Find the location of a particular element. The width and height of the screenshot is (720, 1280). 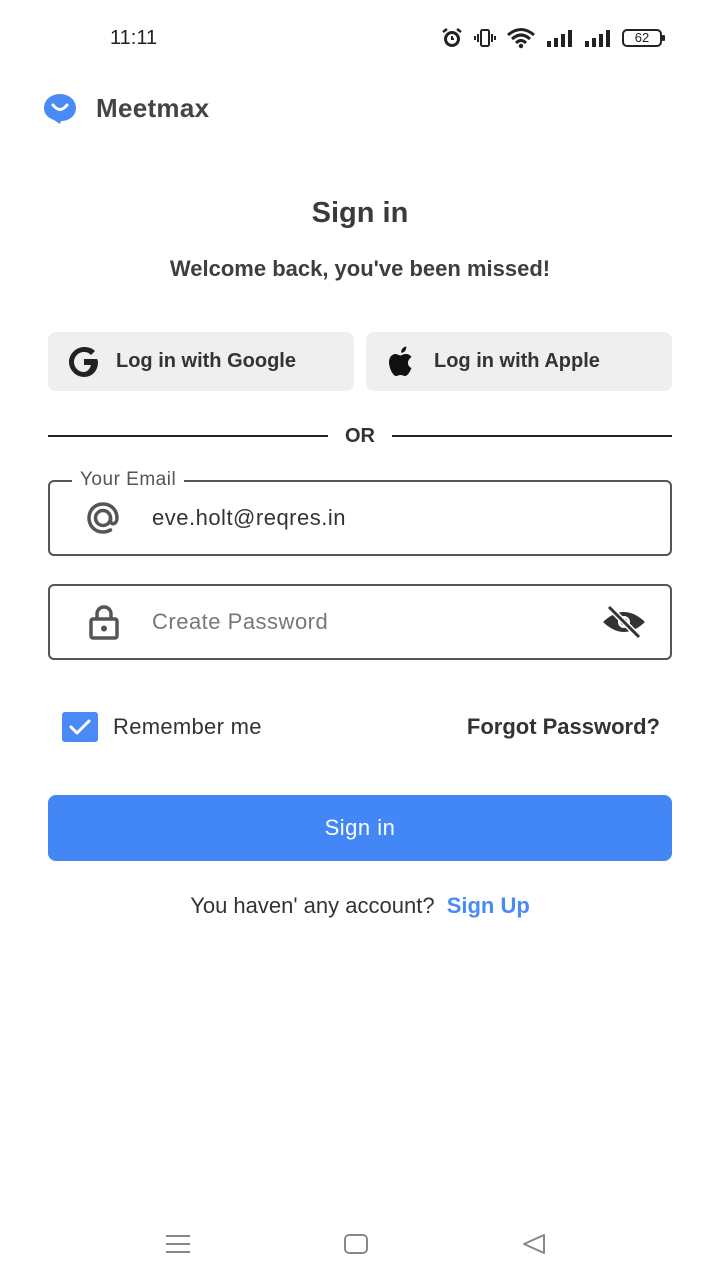

status-time: 11:11 is located at coordinates (134, 38).